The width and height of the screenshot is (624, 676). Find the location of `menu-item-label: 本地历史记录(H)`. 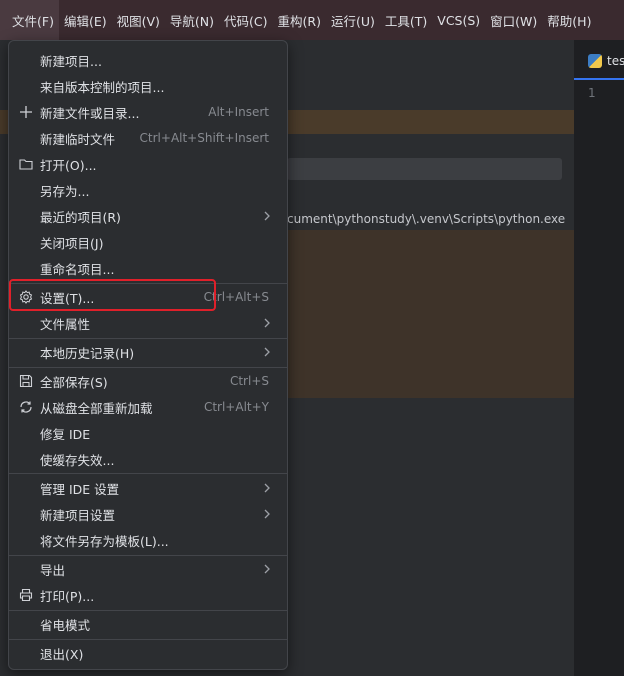

menu-item-label: 本地历史记录(H) is located at coordinates (87, 353).